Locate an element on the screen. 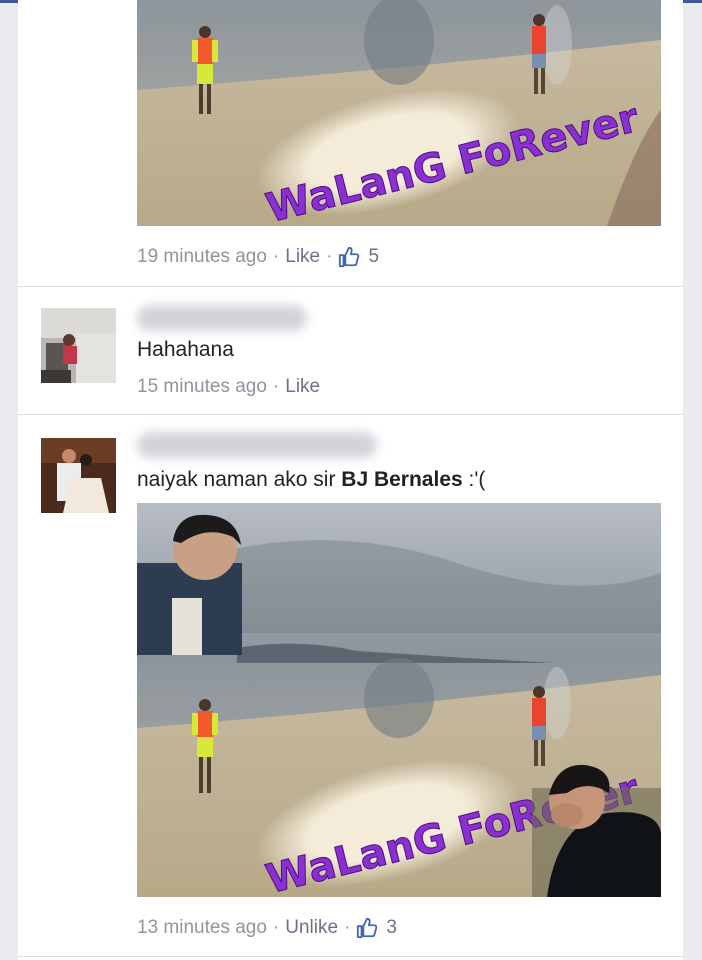  mention-link: BJ Bernales is located at coordinates (401, 479).